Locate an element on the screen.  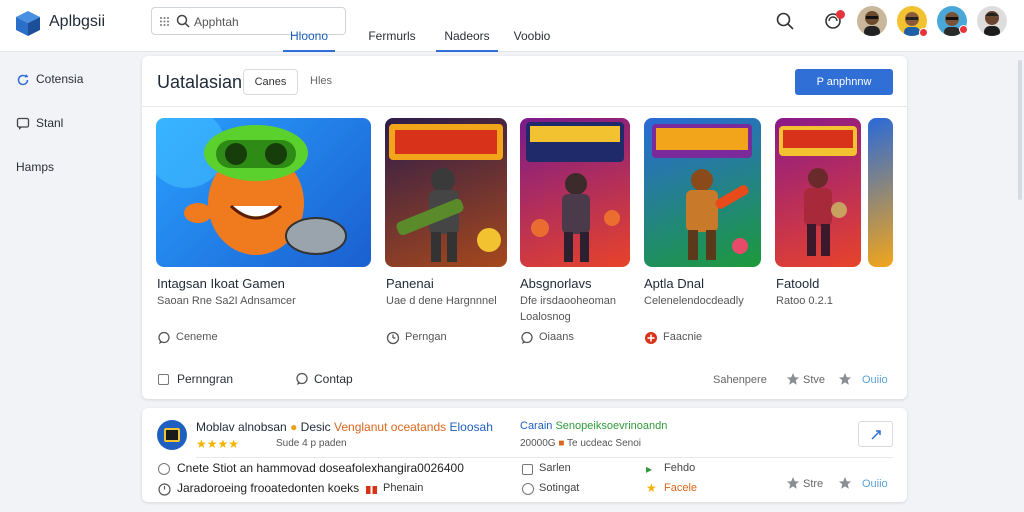
app-name: Aplbgsii is located at coordinates (77, 21).